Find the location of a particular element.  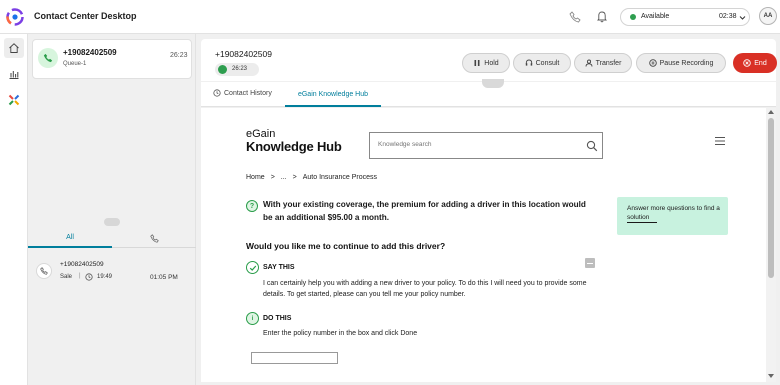

interaction-timer-pill: 26:23 is located at coordinates (237, 69).